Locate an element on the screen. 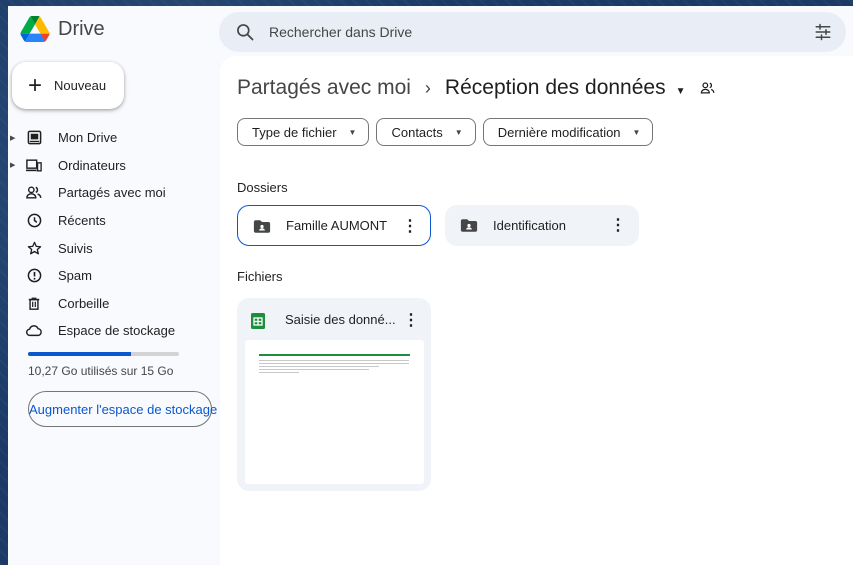 The width and height of the screenshot is (853, 565). breadcrumb-current-folder: Réception des données ▼ is located at coordinates (565, 88).